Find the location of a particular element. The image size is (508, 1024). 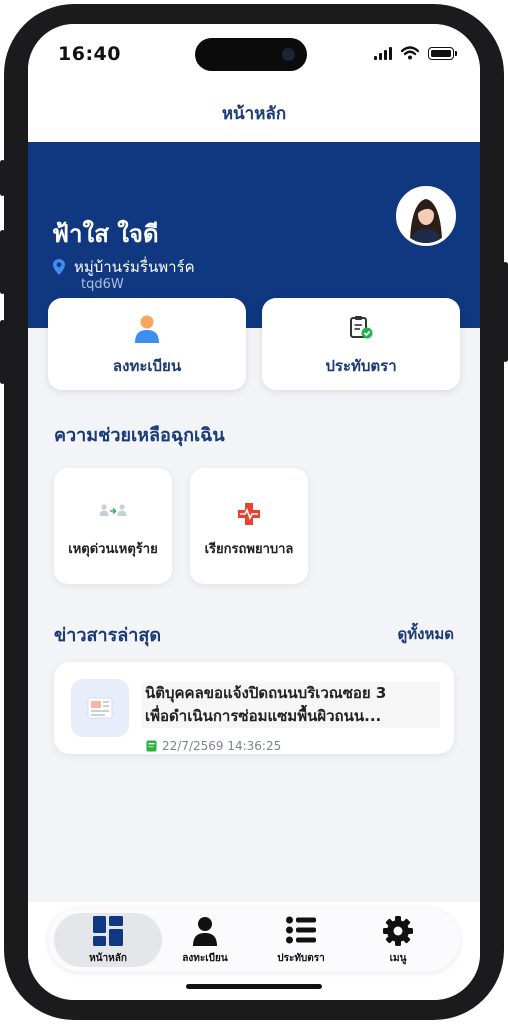

news-date: 22/7/2569 14:36:25 is located at coordinates (222, 746).